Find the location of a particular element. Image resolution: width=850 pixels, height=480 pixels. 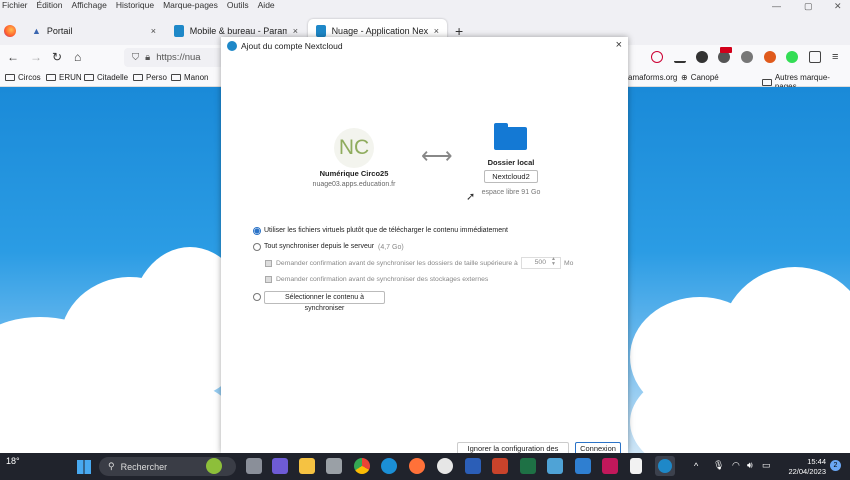

home-icon: ⌂ is located at coordinates (77, 57).